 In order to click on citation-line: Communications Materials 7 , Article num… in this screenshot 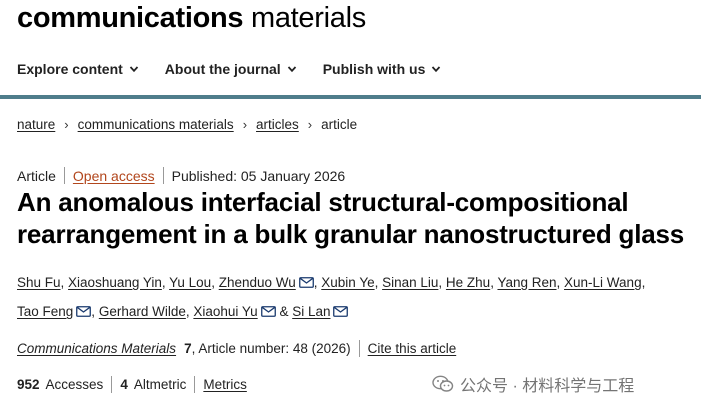, I will do `click(236, 348)`.